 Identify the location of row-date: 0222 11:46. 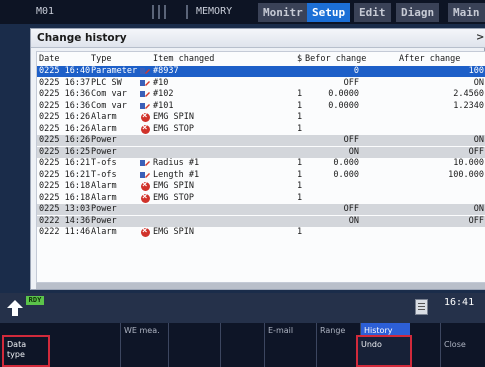
(65, 232).